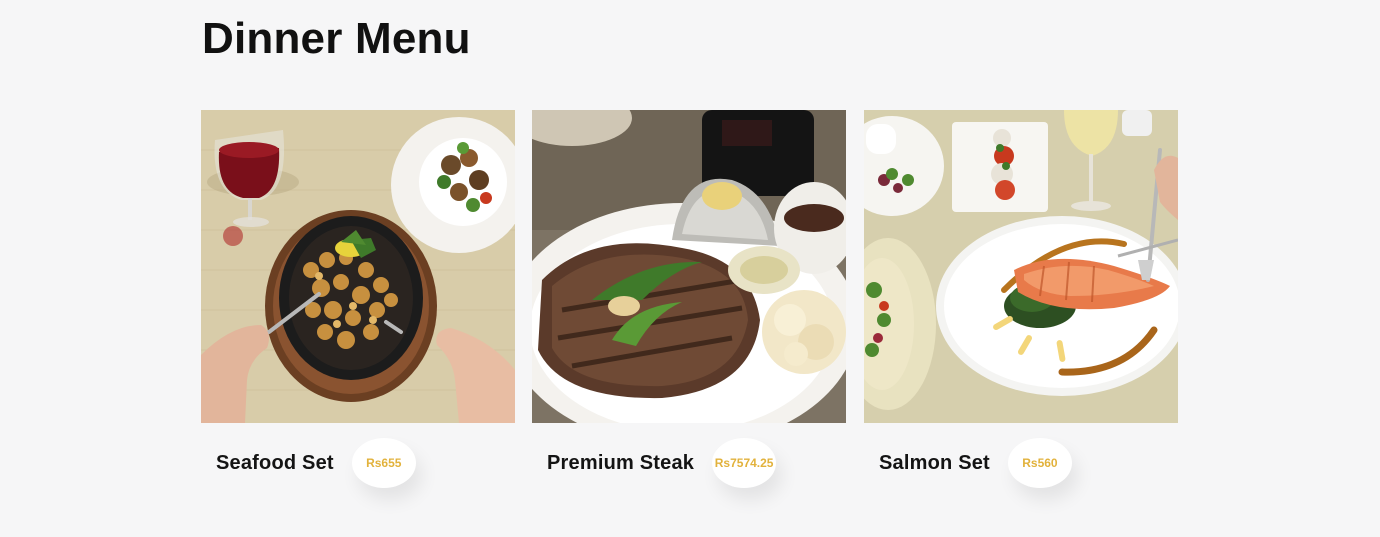  I want to click on price-badge: Rs560, so click(1039, 463).